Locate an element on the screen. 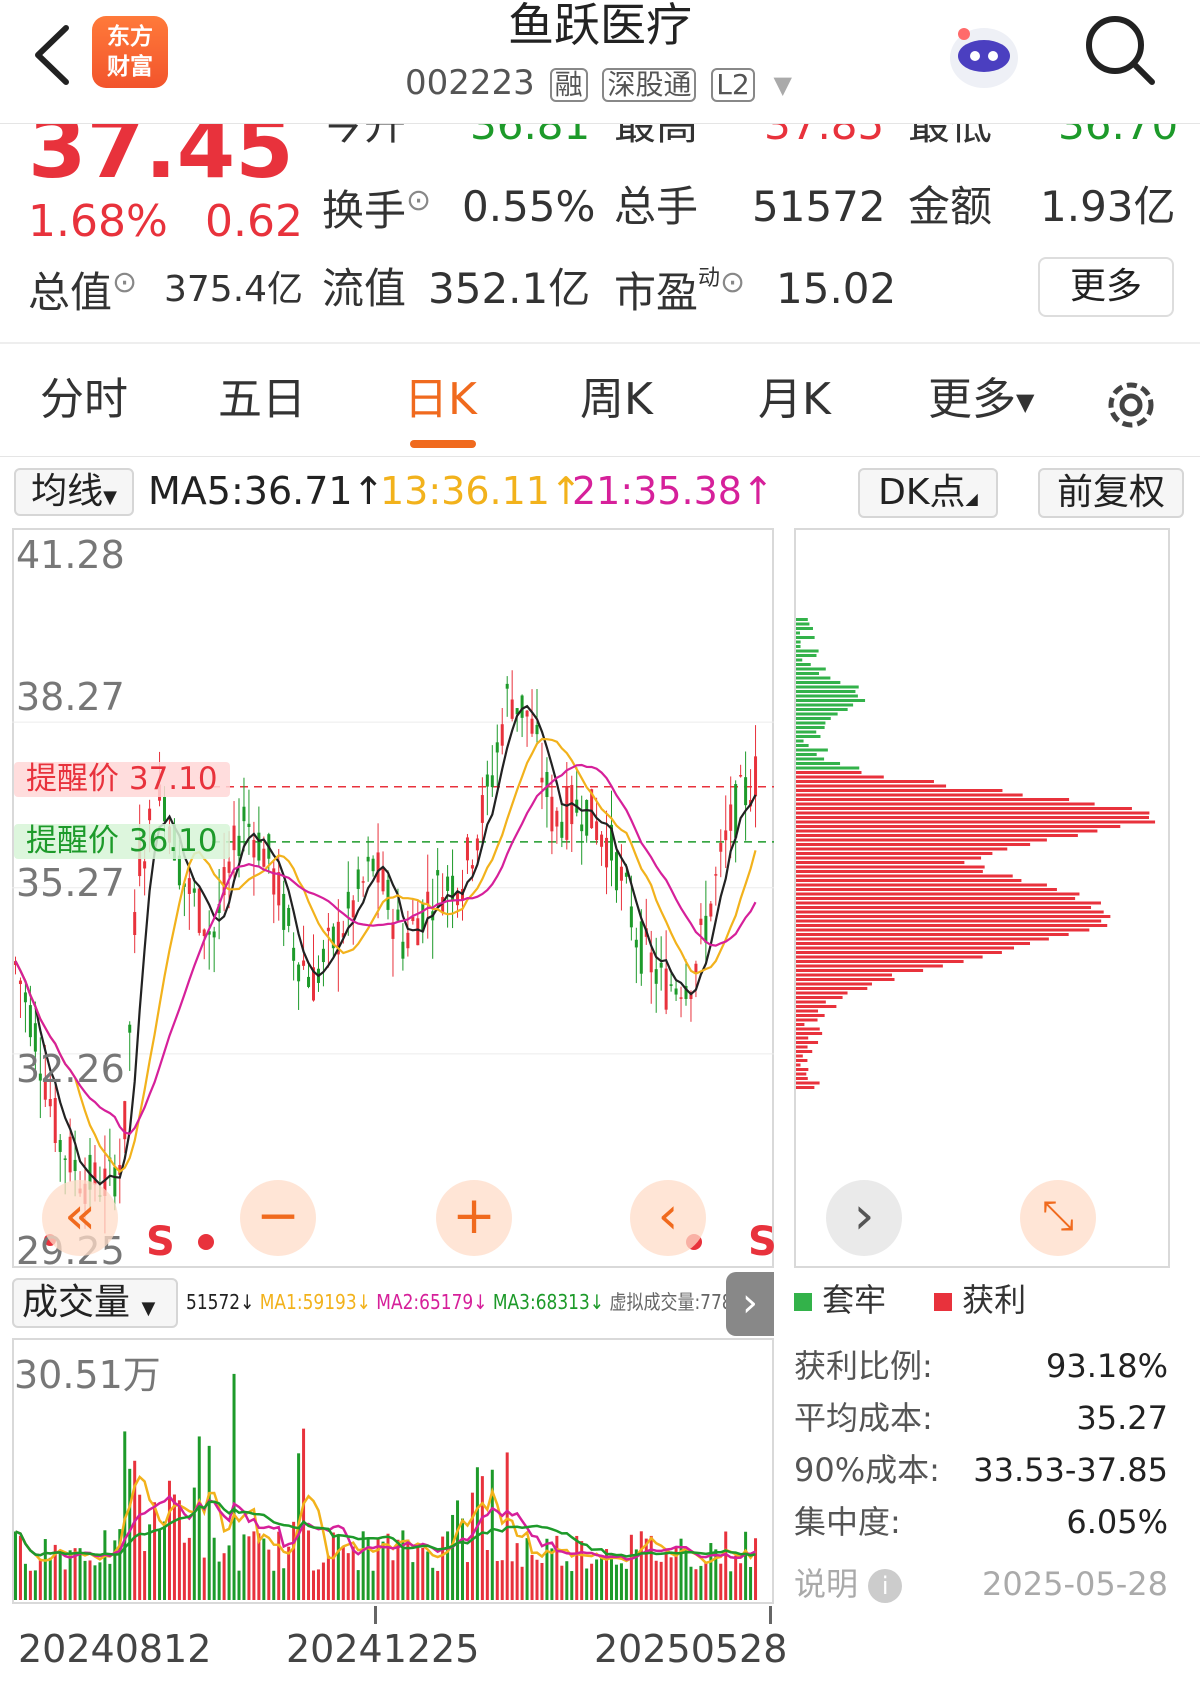 This screenshot has height=1692, width=1200. robot-assistant-icon is located at coordinates (984, 54).